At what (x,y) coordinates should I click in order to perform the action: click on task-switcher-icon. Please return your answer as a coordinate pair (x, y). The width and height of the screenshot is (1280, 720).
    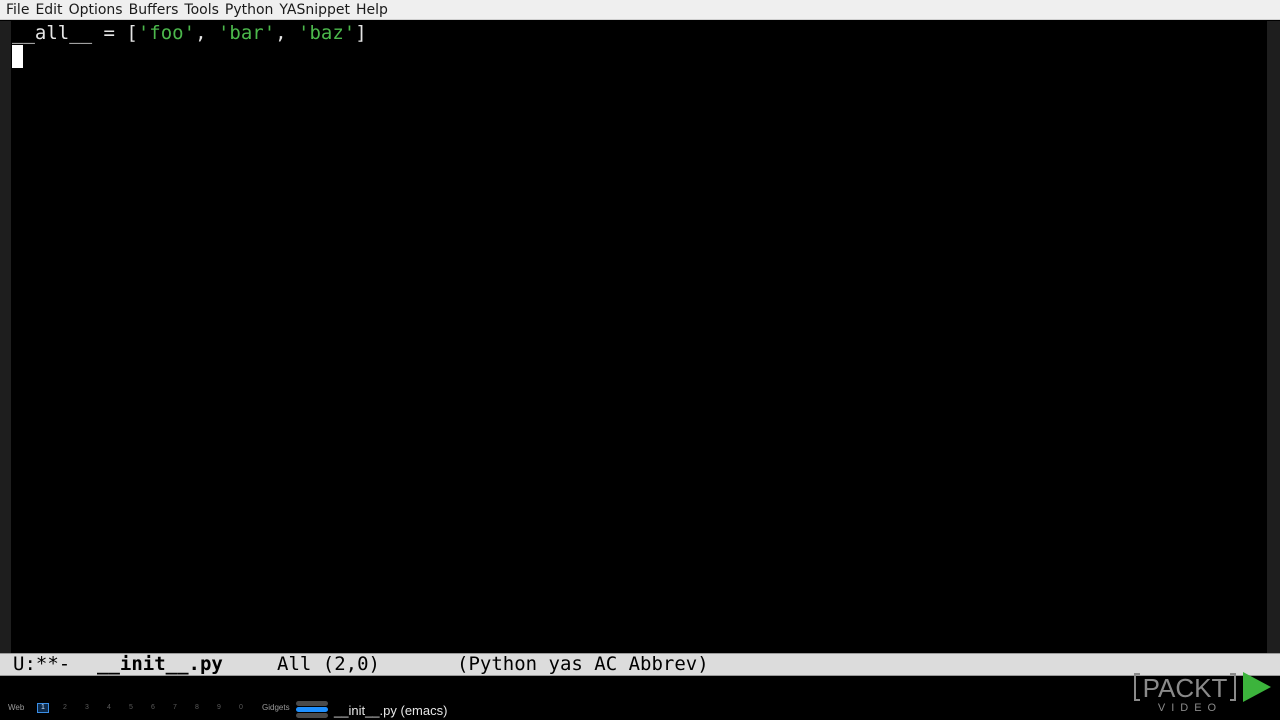
    Looking at the image, I should click on (312, 710).